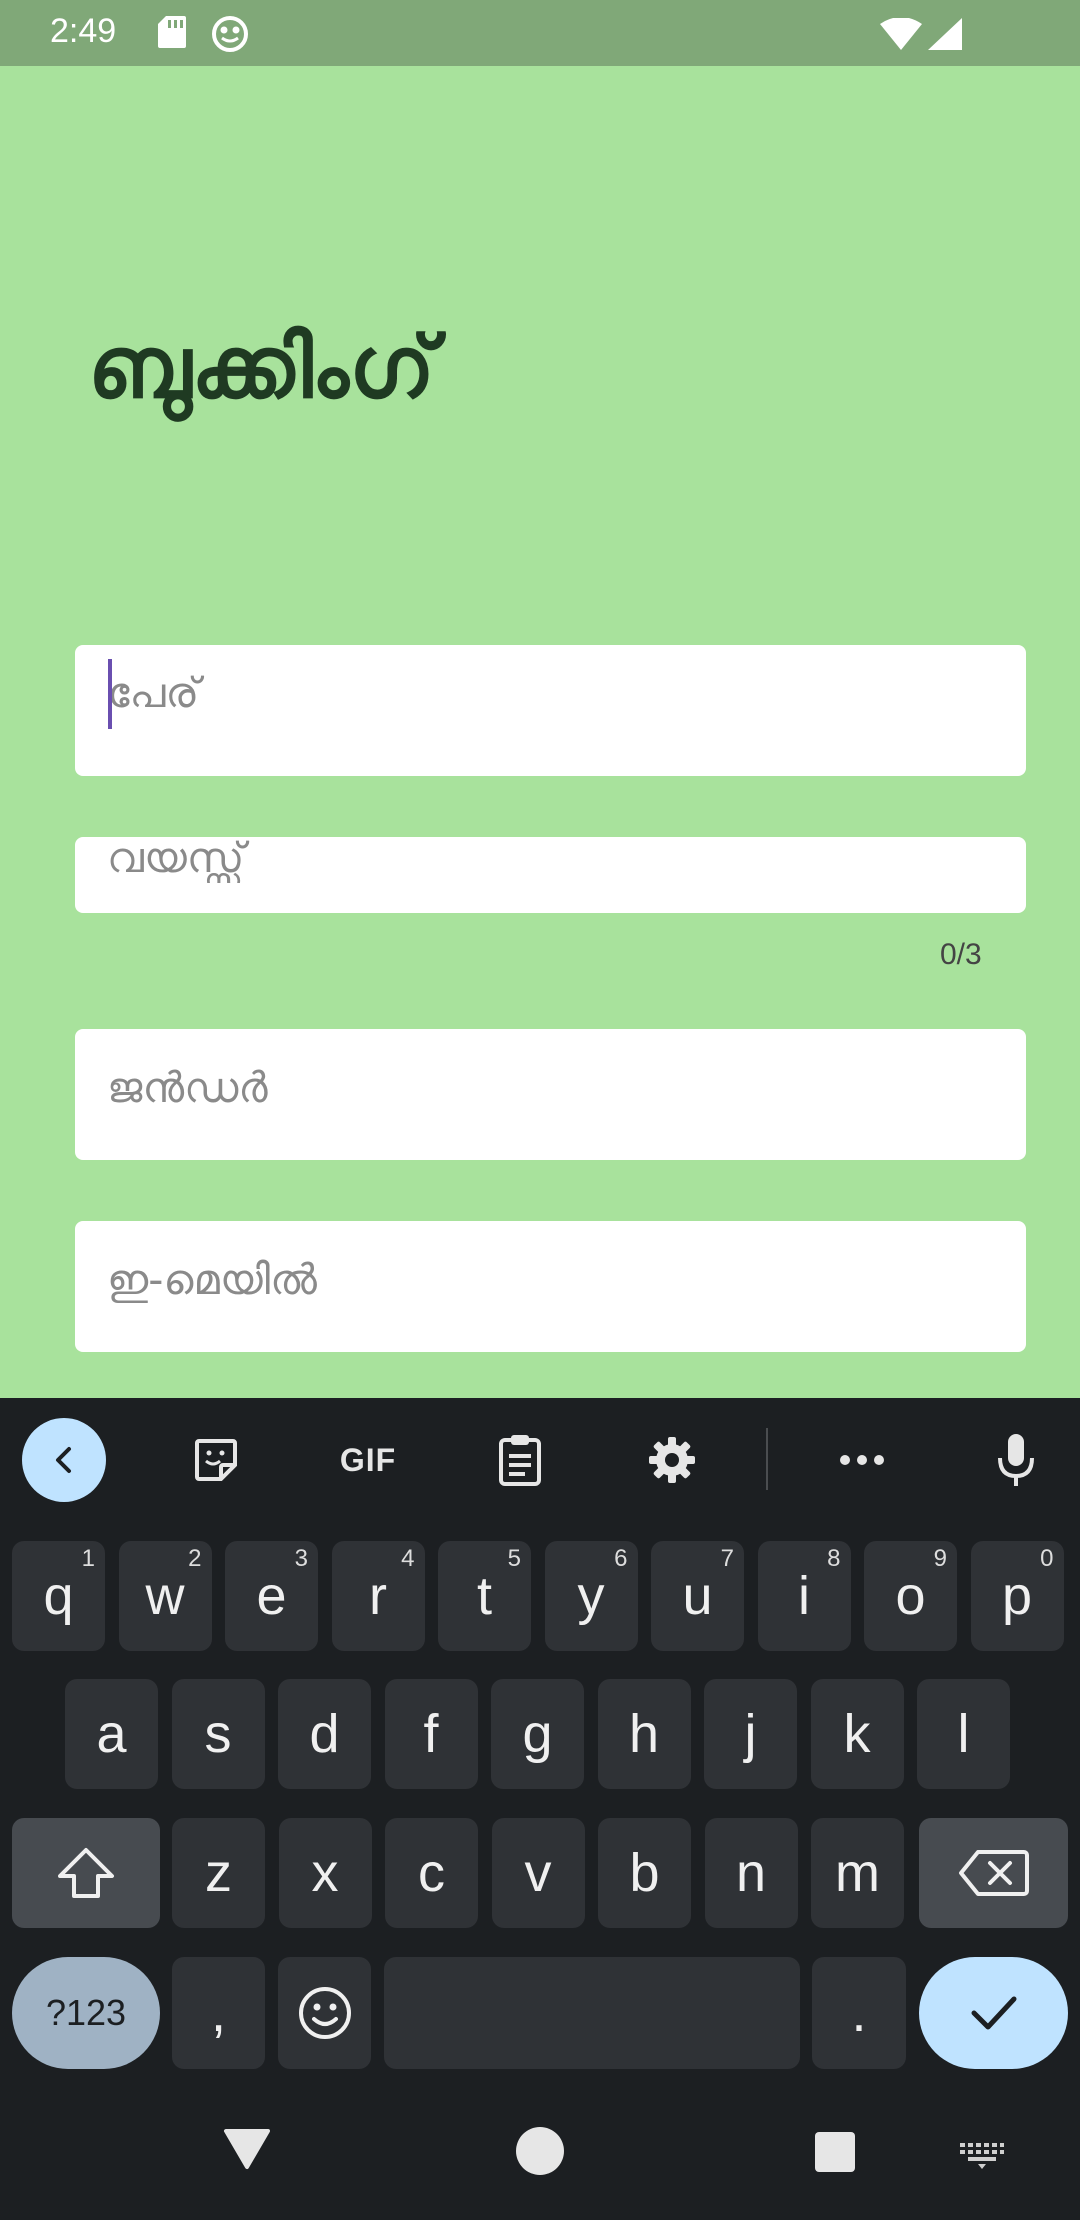 The width and height of the screenshot is (1080, 2220). I want to click on recents-nav-icon, so click(835, 2152).